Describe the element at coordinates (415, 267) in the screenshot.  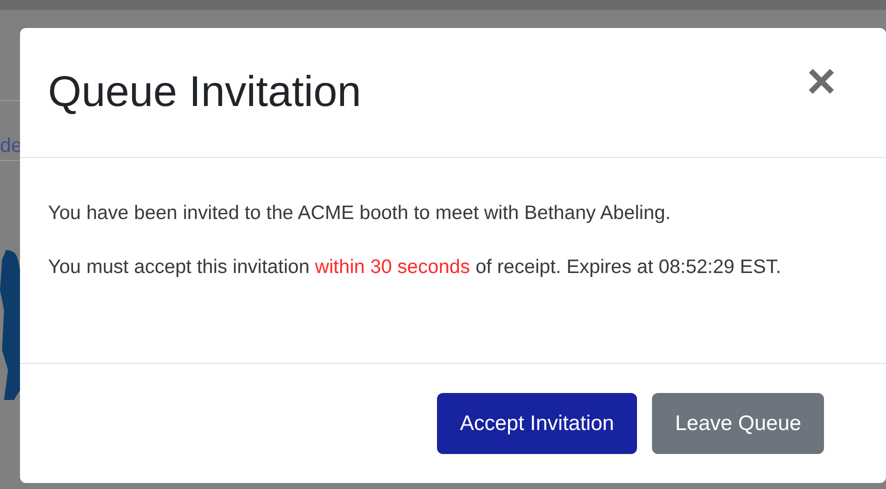
I see `message-text: You must accept this invitation within 30 seconds of receipt. Expires at 08:52:29 EST.` at that location.